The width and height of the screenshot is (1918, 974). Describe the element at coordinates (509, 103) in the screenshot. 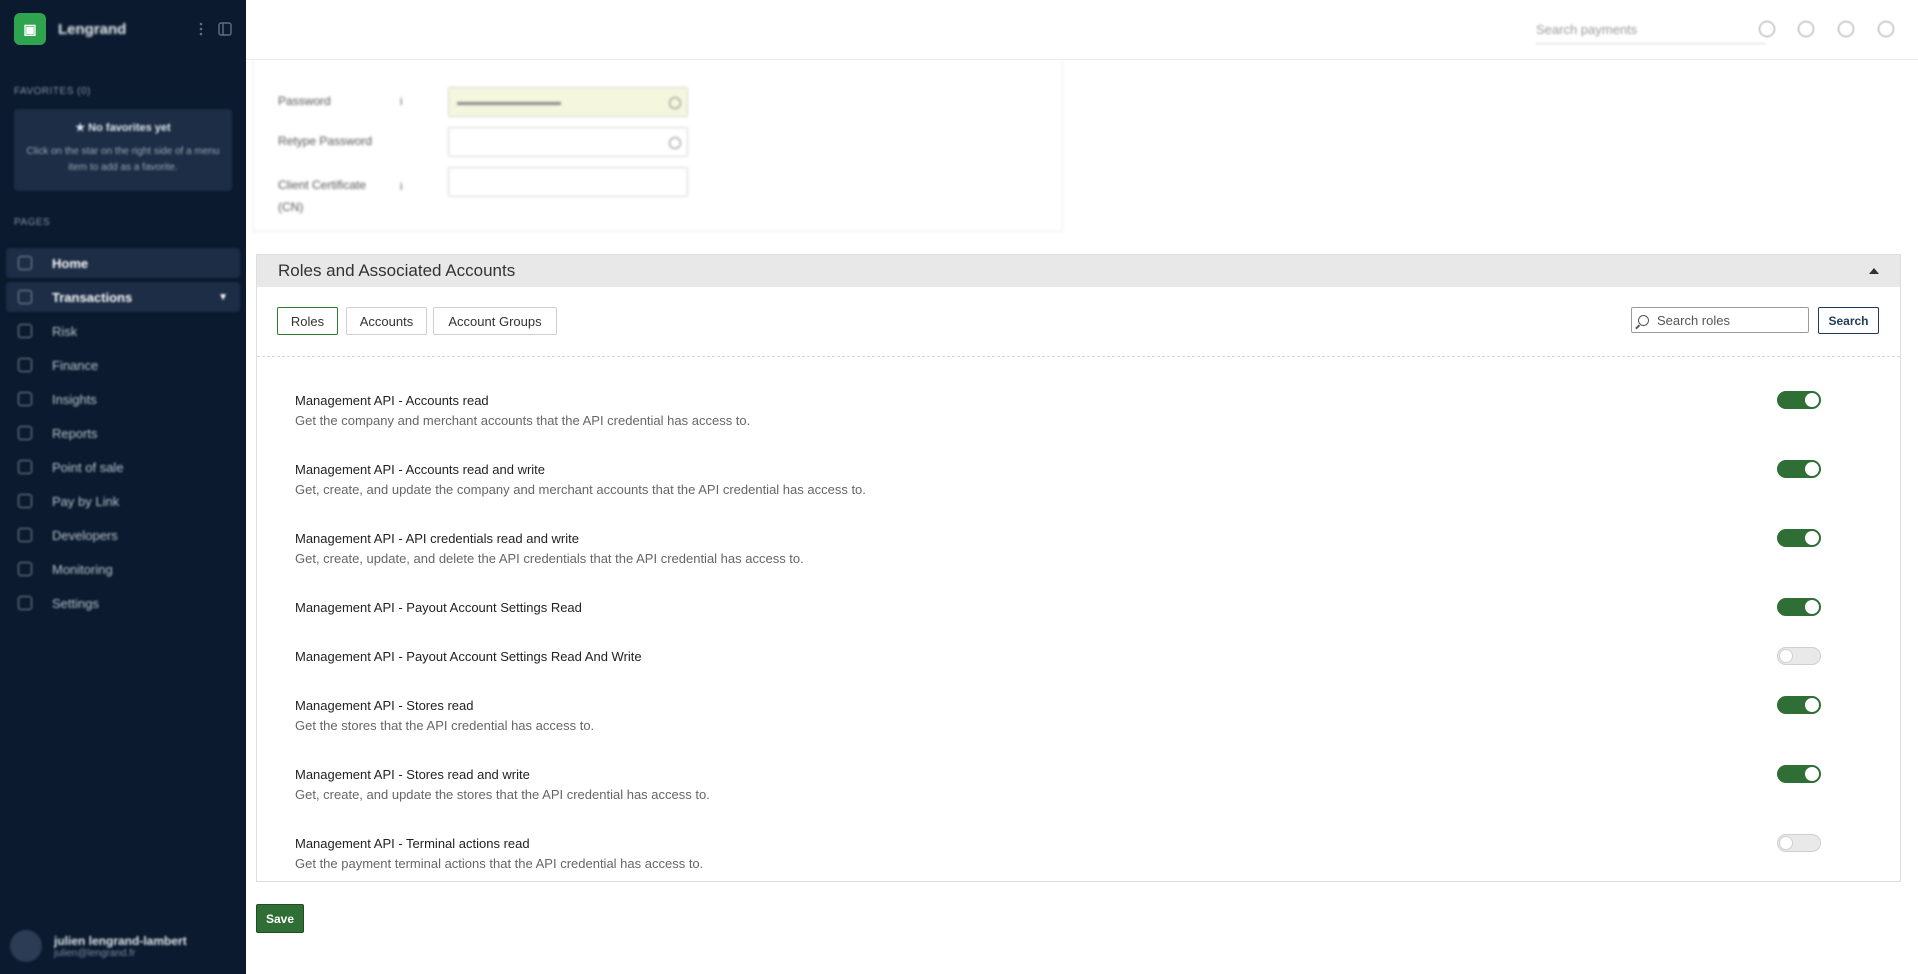

I see `password-mask` at that location.